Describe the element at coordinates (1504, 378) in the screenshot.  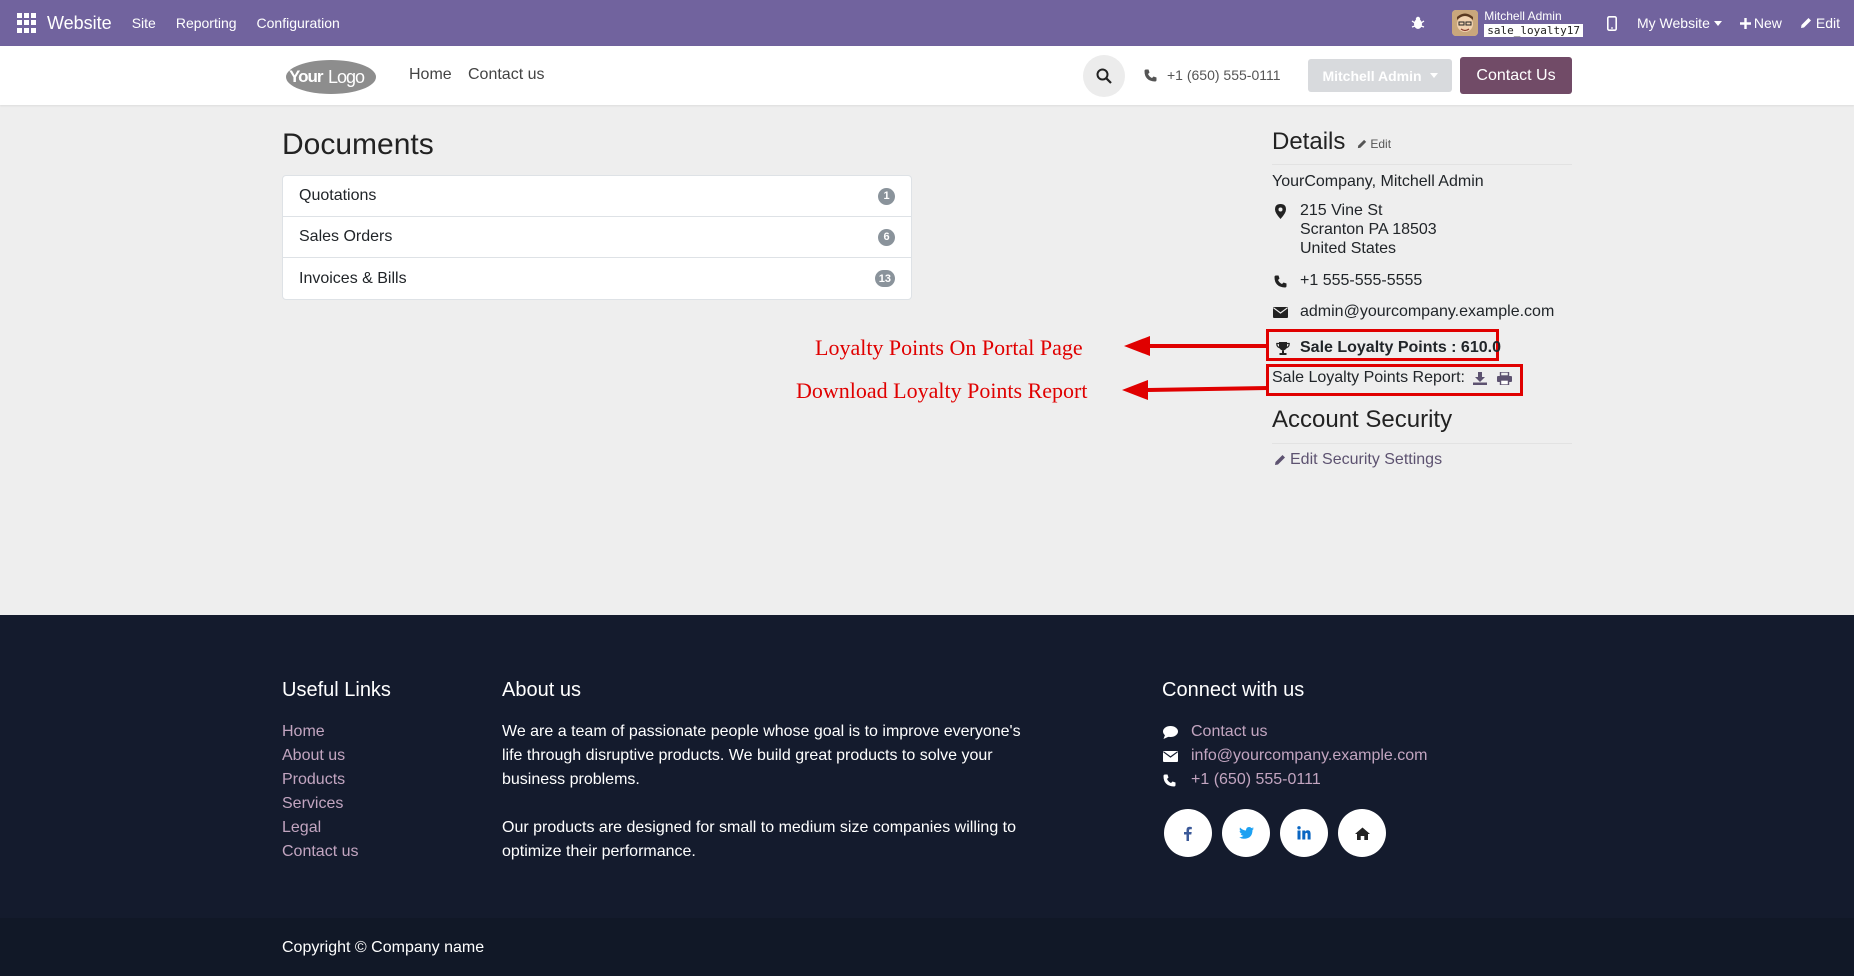
I see `print-icon` at that location.